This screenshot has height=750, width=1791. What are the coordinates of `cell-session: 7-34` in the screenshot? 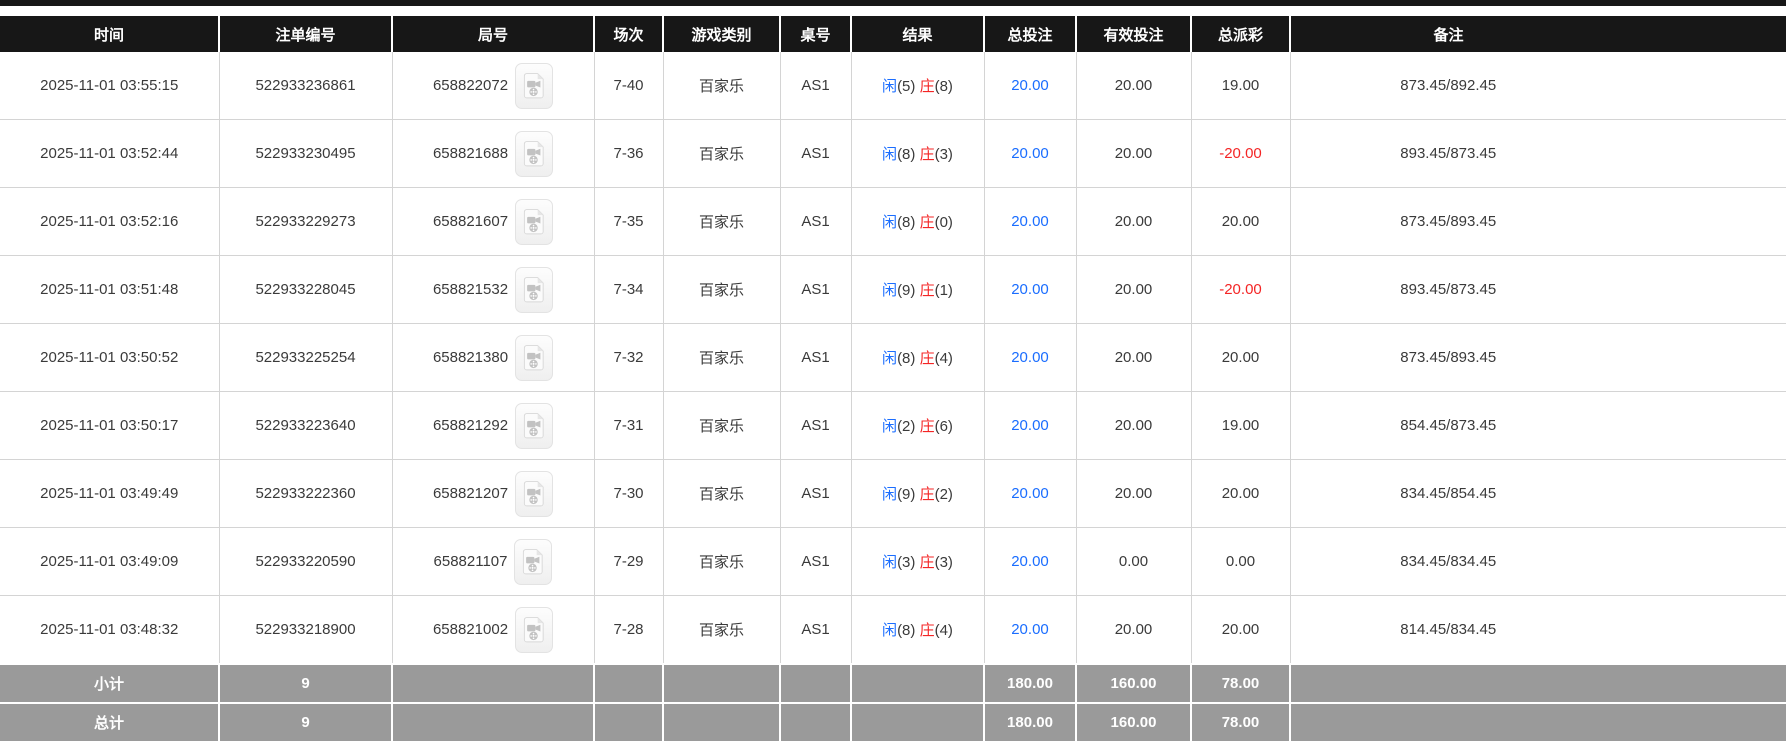 It's located at (628, 289).